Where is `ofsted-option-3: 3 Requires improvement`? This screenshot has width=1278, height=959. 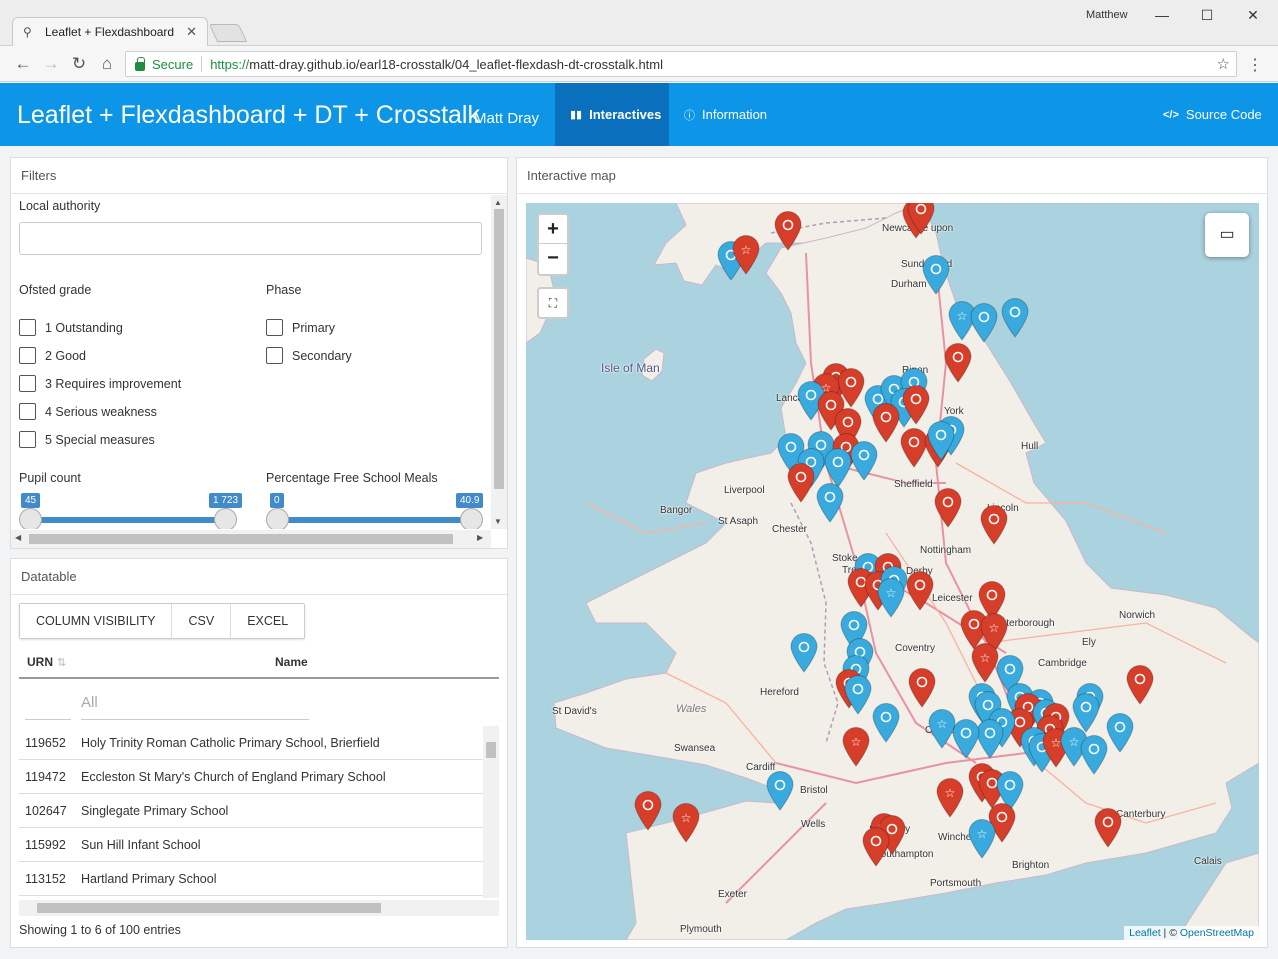 ofsted-option-3: 3 Requires improvement is located at coordinates (100, 383).